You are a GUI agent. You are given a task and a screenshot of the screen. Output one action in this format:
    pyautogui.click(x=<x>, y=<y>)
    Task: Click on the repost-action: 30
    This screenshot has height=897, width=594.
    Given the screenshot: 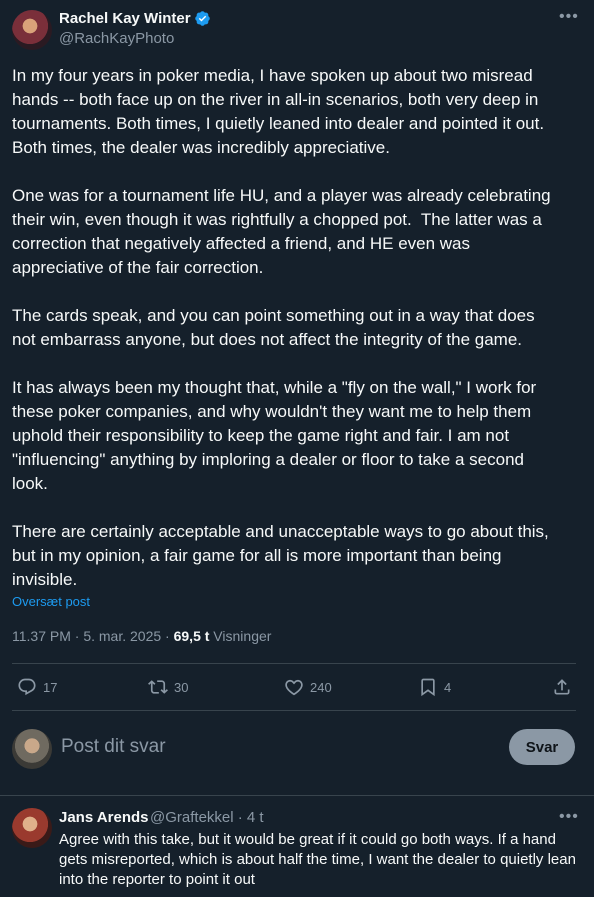 What is the action you would take?
    pyautogui.click(x=168, y=687)
    